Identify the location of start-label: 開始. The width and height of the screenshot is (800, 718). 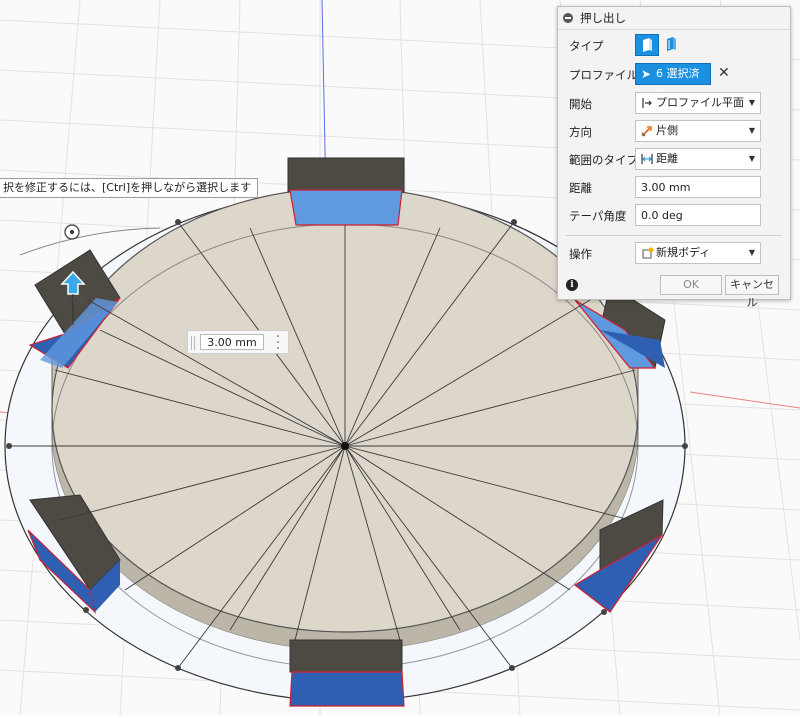
(580, 104).